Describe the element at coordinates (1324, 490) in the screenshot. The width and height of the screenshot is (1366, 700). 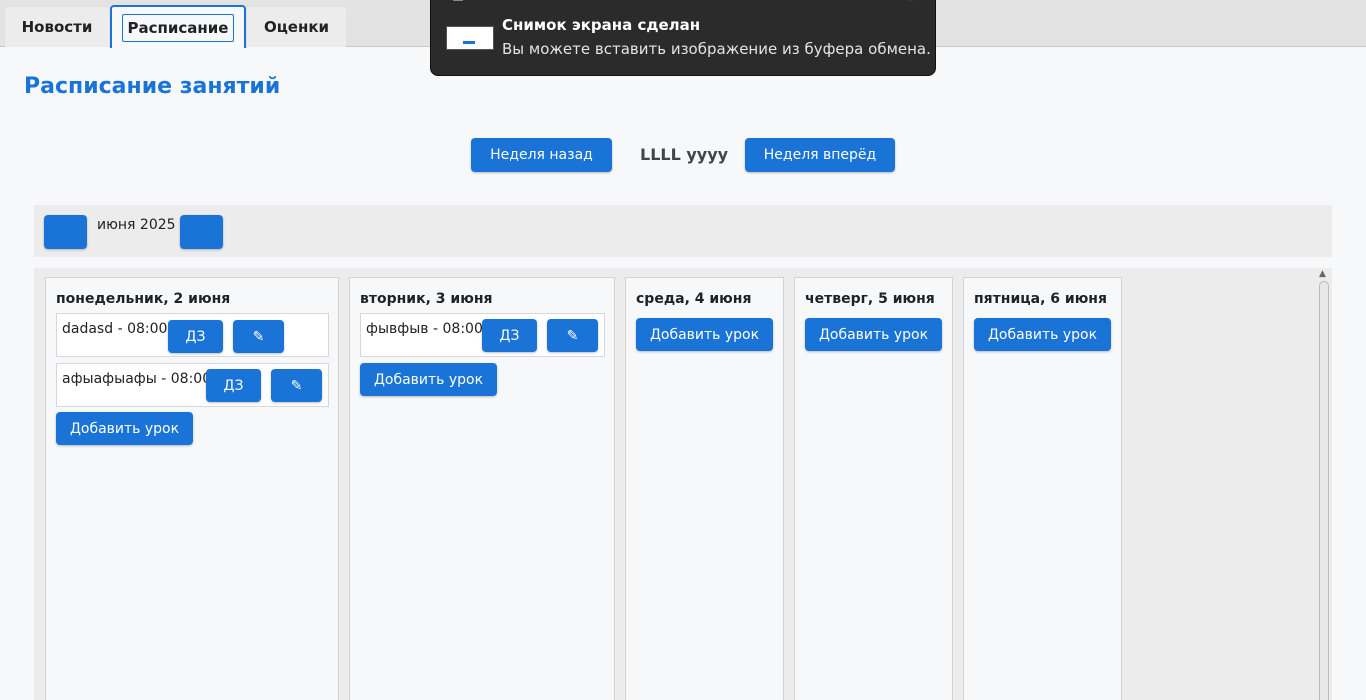
I see `vertical-scrollbar` at that location.